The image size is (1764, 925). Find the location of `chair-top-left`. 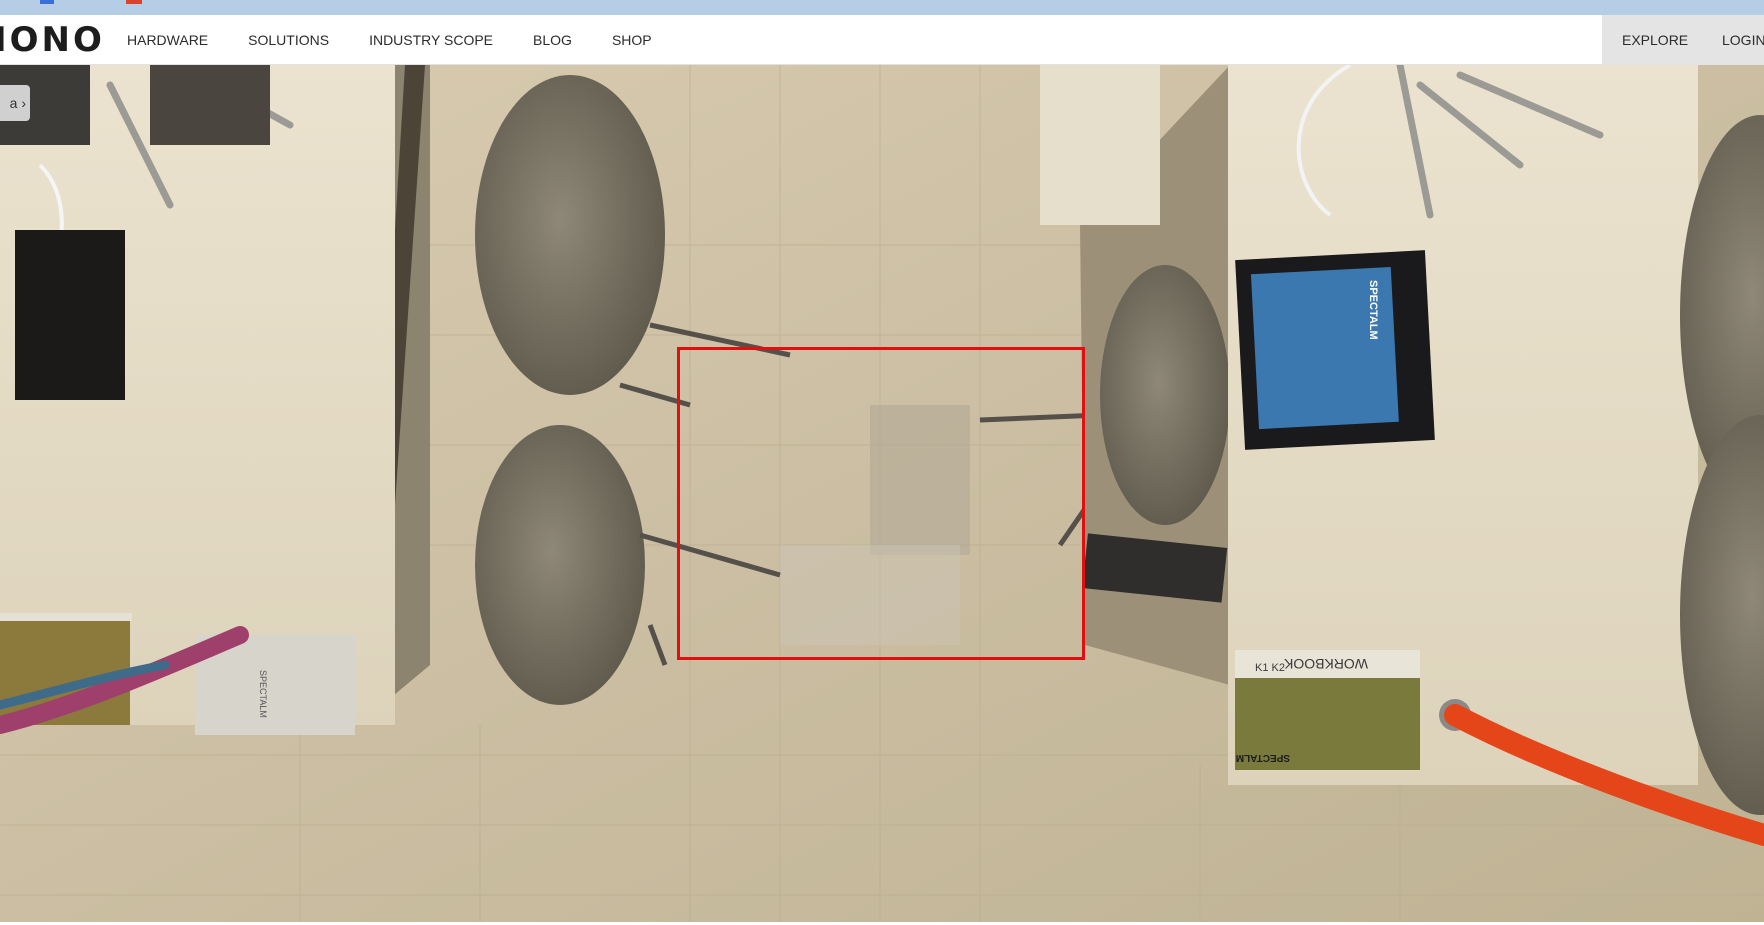

chair-top-left is located at coordinates (570, 235).